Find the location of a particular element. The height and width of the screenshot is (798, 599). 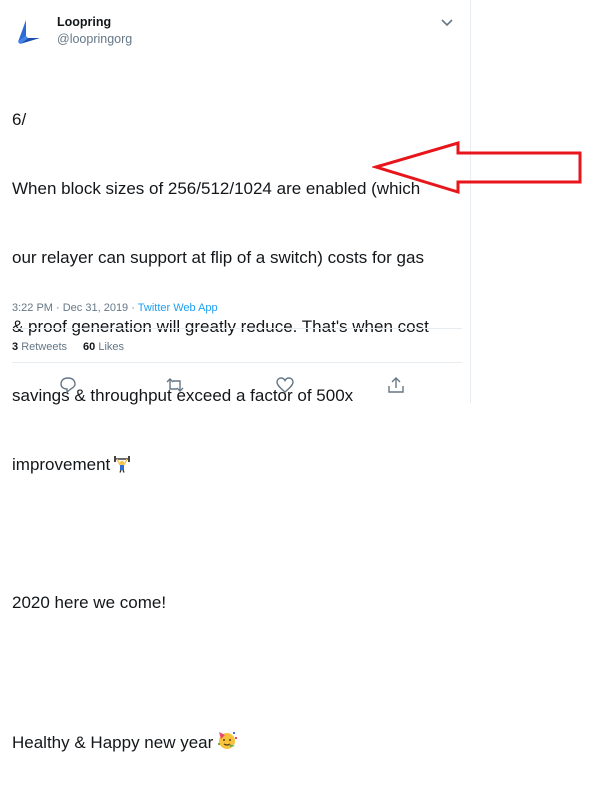

tweet-timestamp: 3:22 PM · Dec 31, 2019 is located at coordinates (70, 308).